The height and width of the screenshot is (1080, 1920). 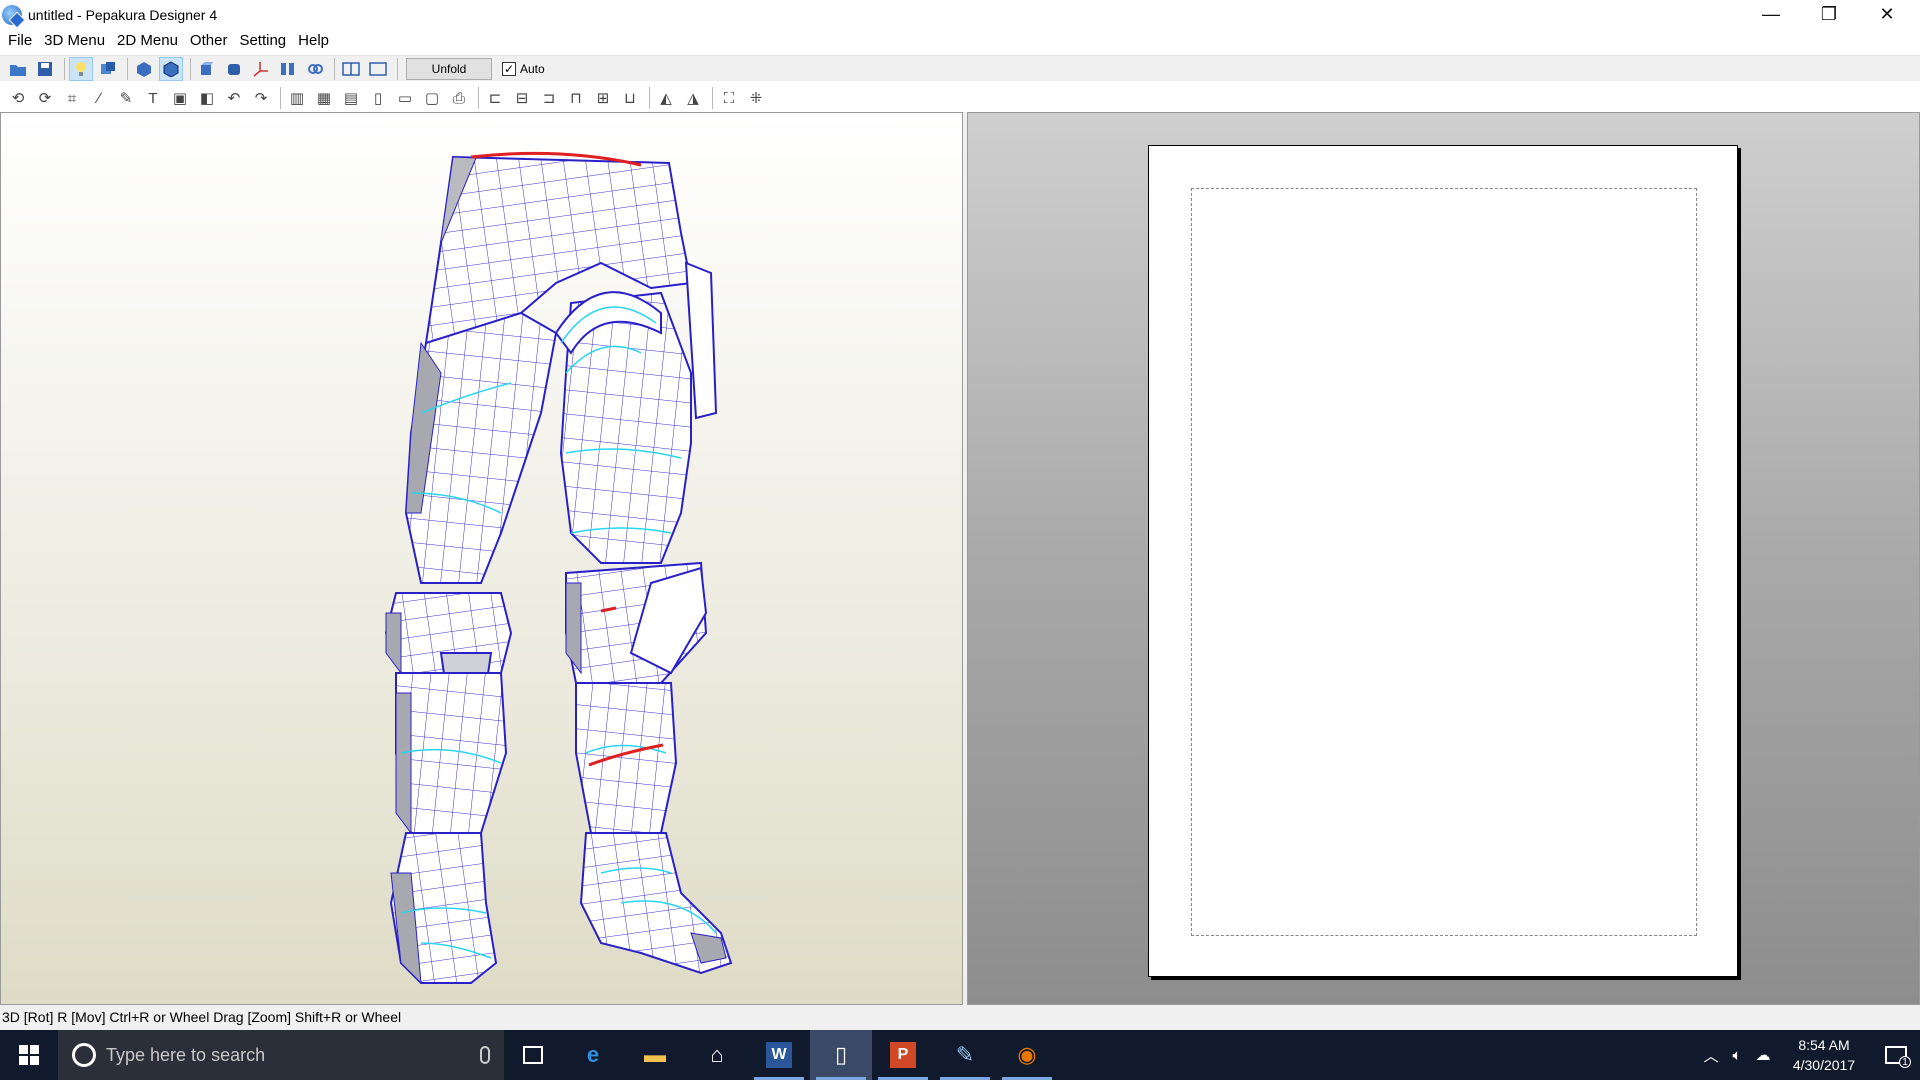 I want to click on task-view-button, so click(x=533, y=1055).